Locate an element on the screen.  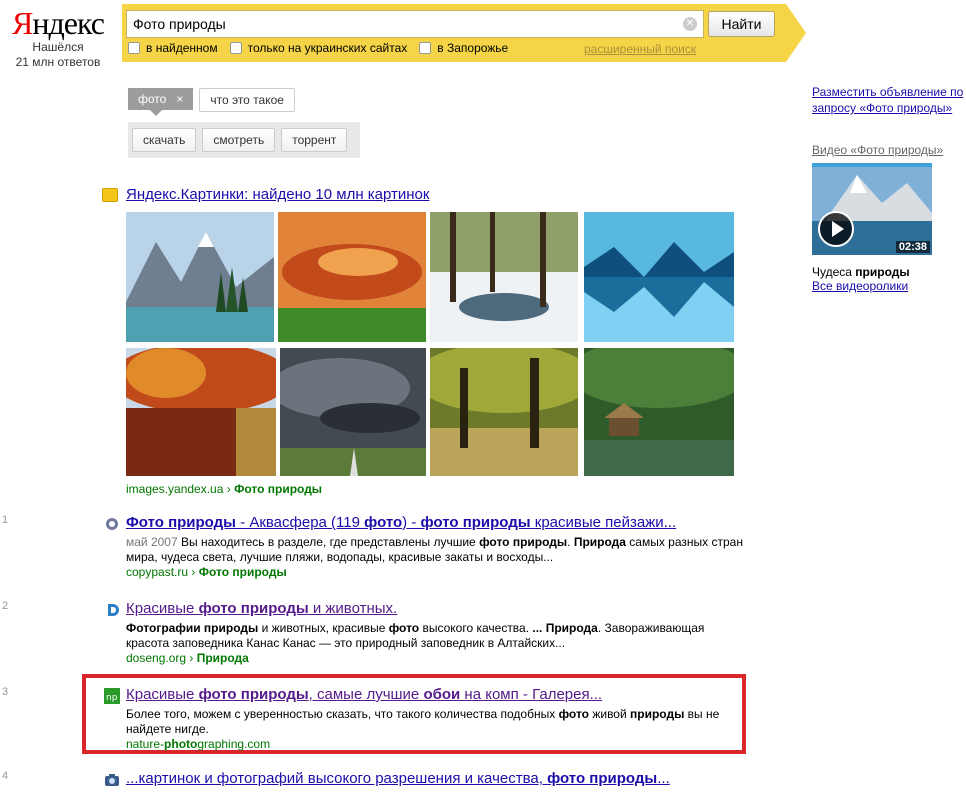
search-input: Фото природы ✕ is located at coordinates (415, 24).